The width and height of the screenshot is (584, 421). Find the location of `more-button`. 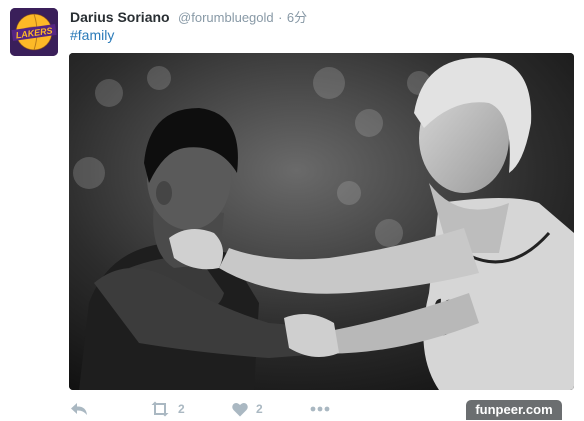

more-button is located at coordinates (320, 409).